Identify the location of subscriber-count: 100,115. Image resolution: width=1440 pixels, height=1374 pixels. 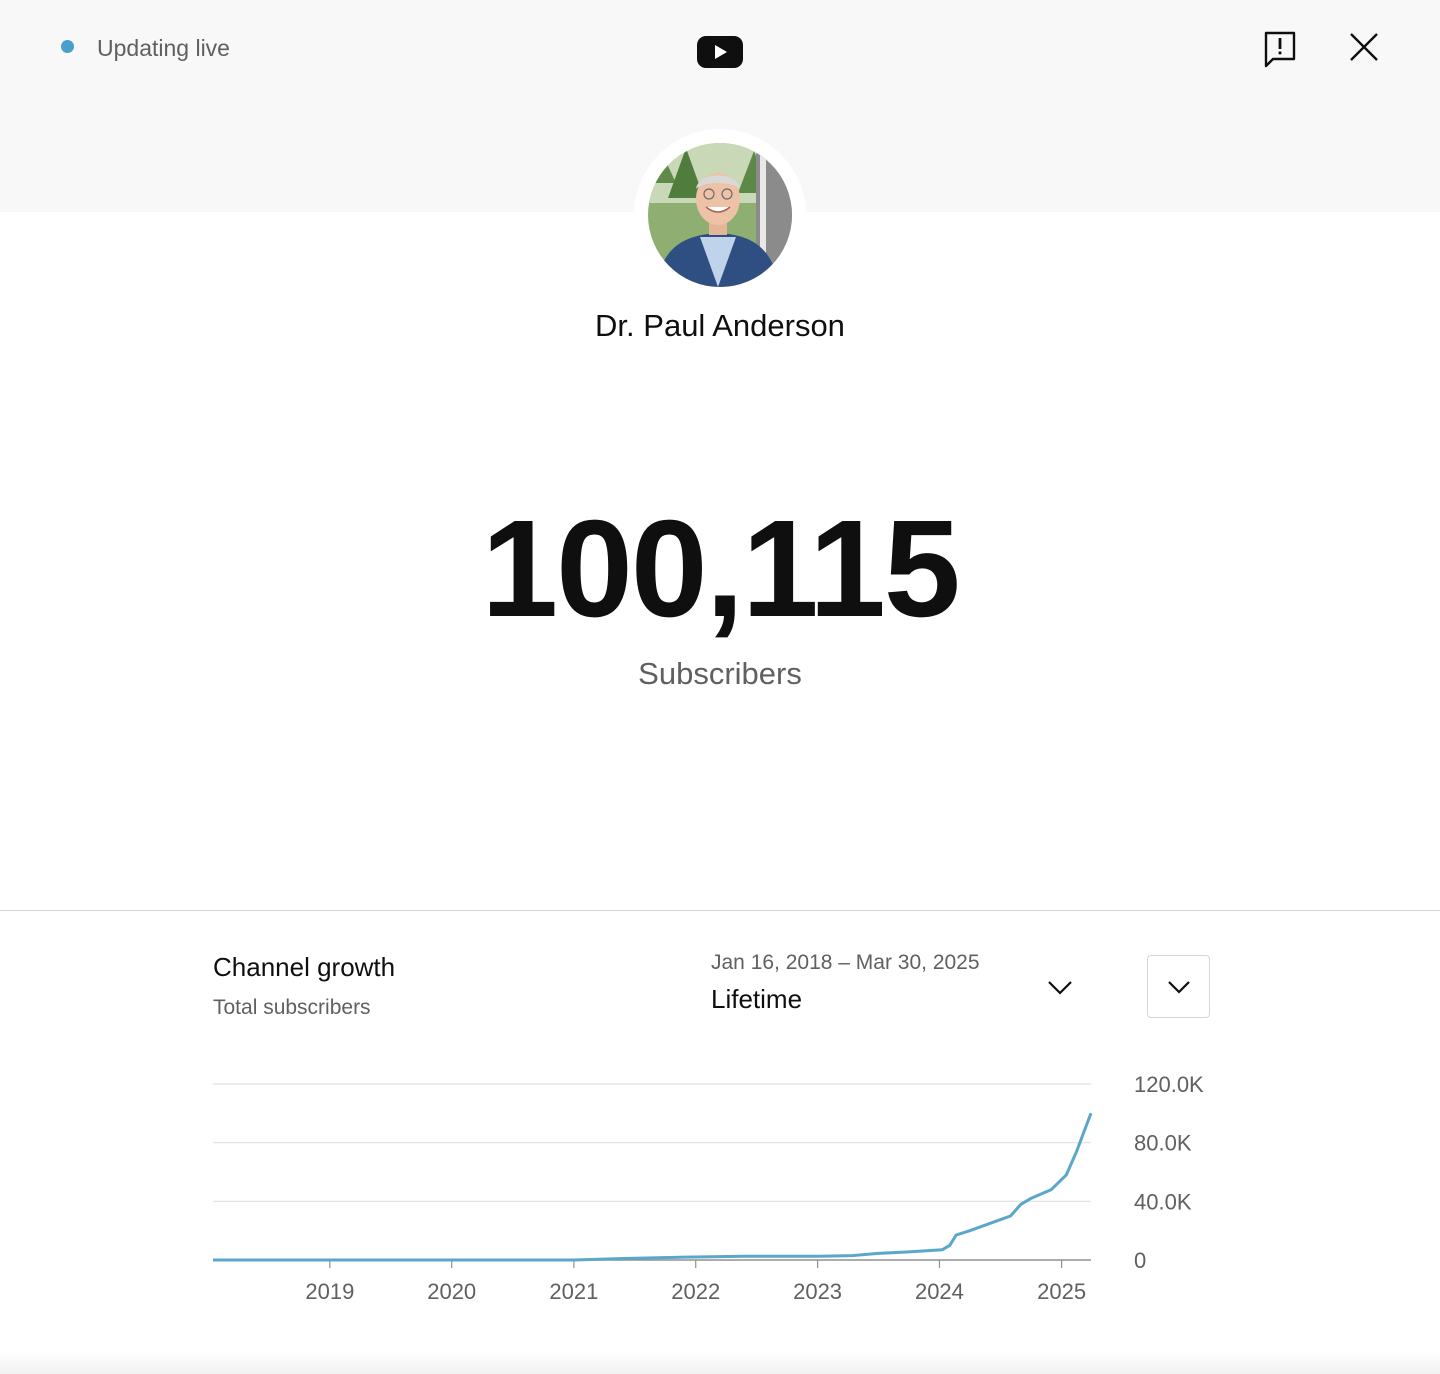
(720, 569).